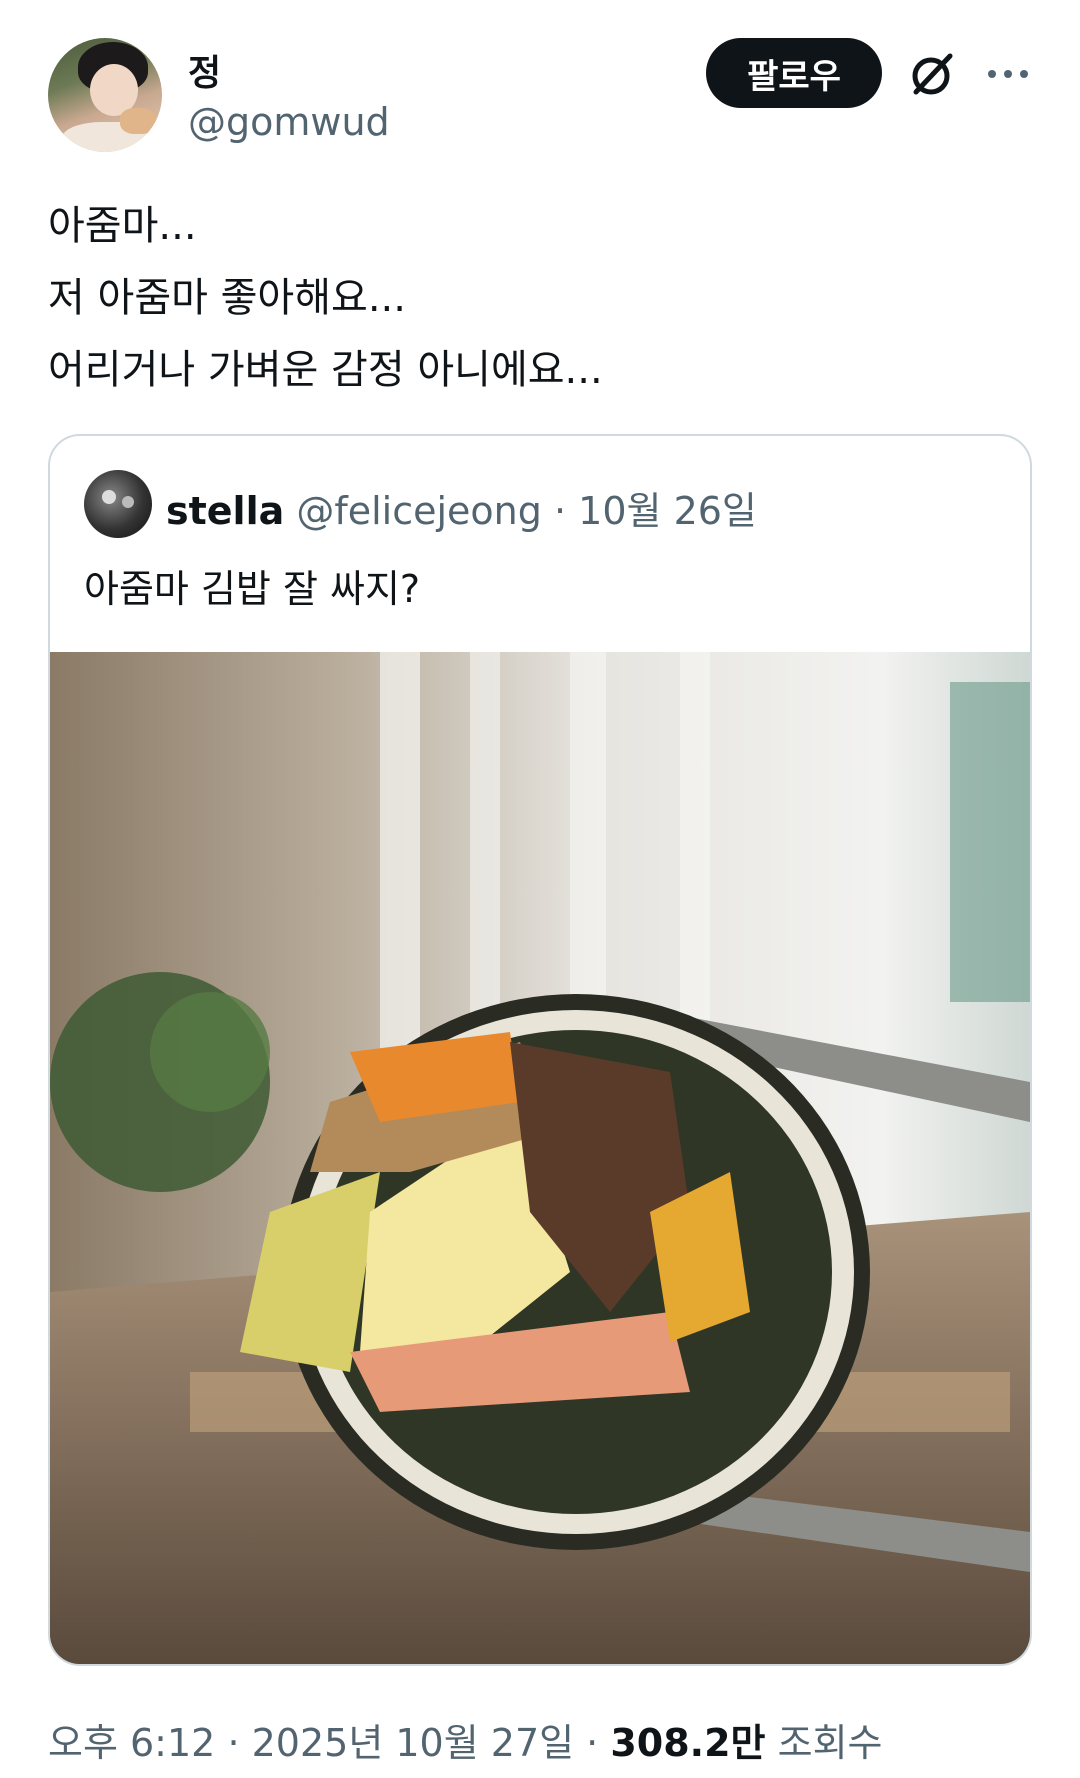 Image resolution: width=1080 pixels, height=1778 pixels. I want to click on grok-icon, so click(932, 74).